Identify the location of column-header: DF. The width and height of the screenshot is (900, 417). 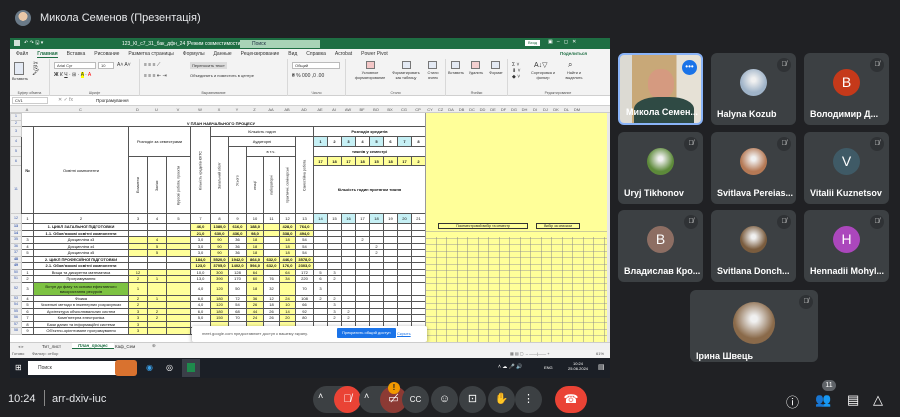
(504, 109).